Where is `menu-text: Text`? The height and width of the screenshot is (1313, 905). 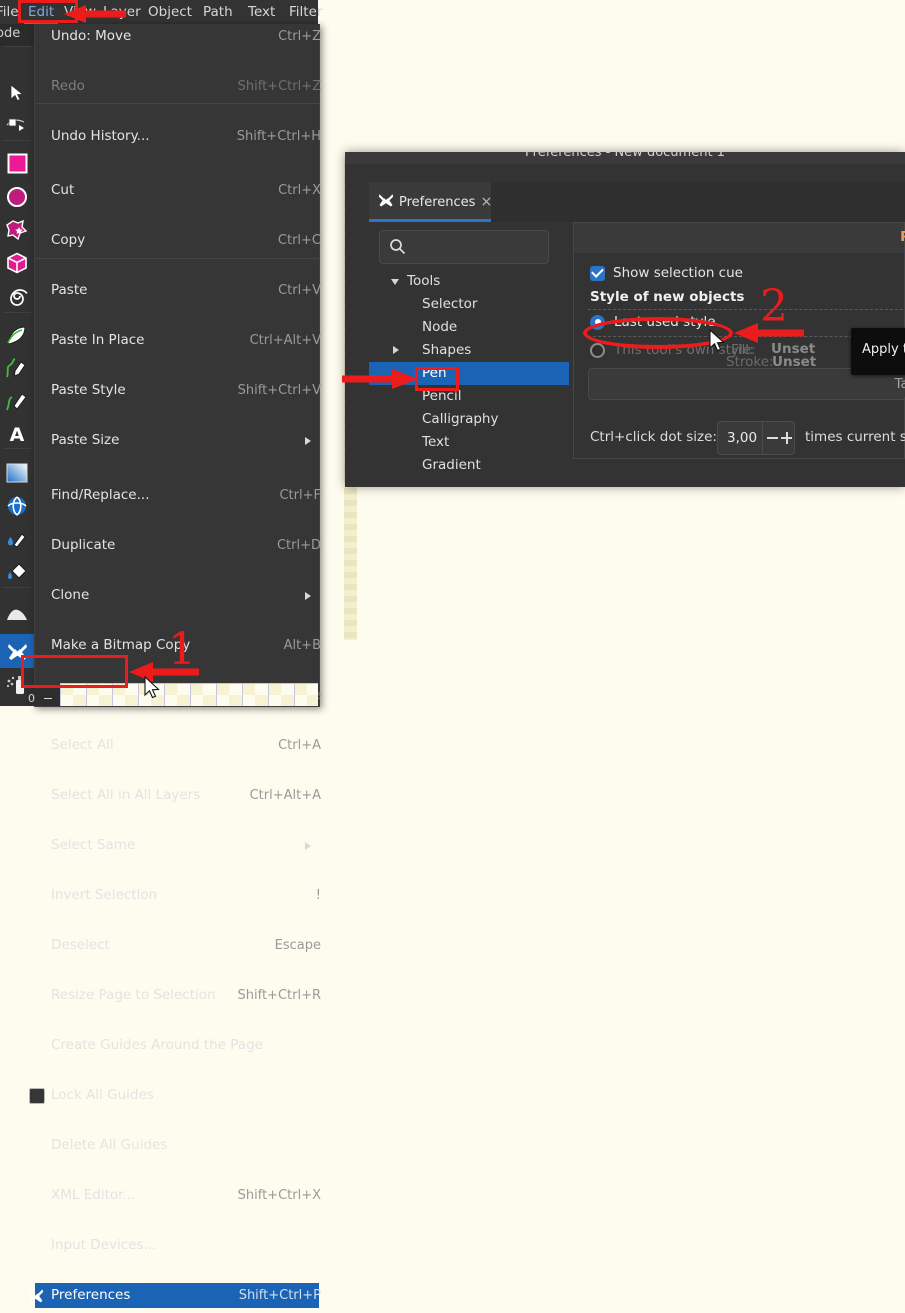
menu-text: Text is located at coordinates (261, 12).